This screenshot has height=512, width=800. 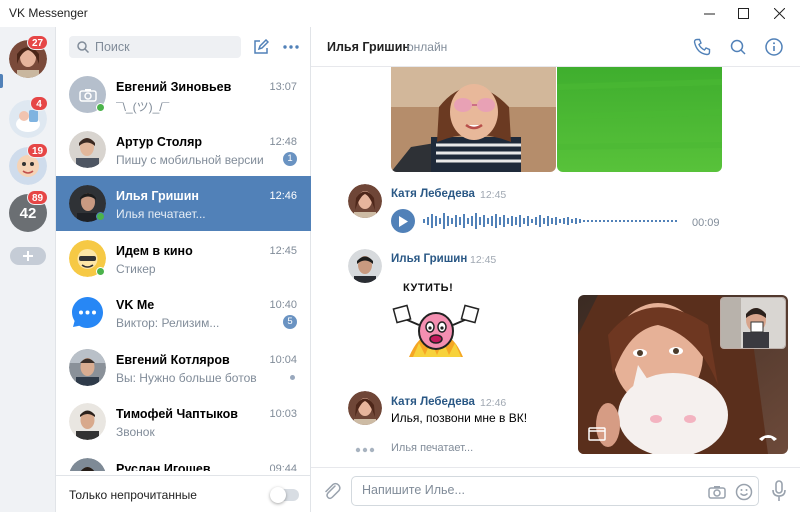 I want to click on chat-time: 12:46, so click(x=283, y=196).